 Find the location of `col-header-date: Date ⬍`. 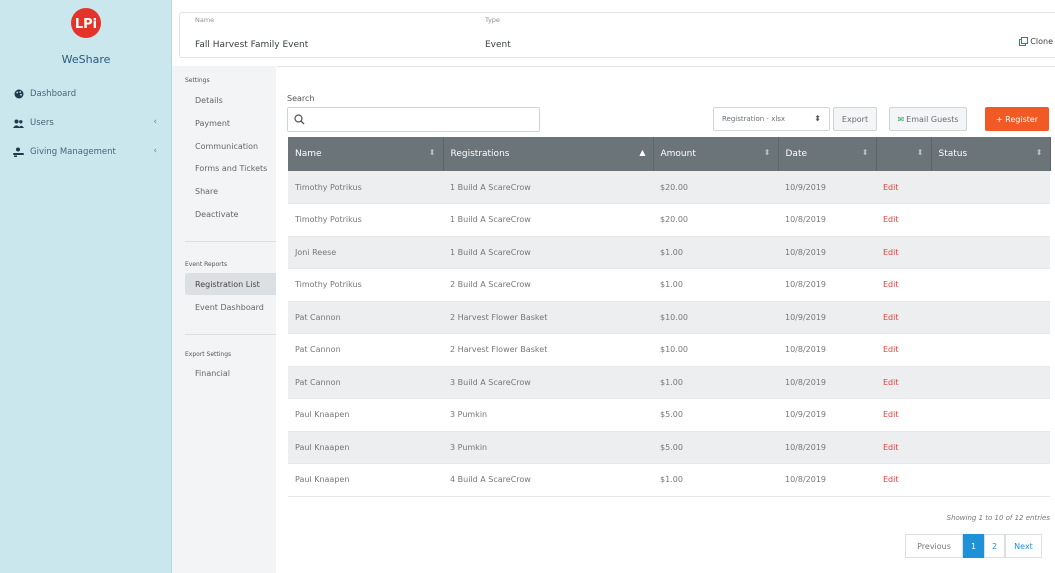

col-header-date: Date ⬍ is located at coordinates (827, 154).